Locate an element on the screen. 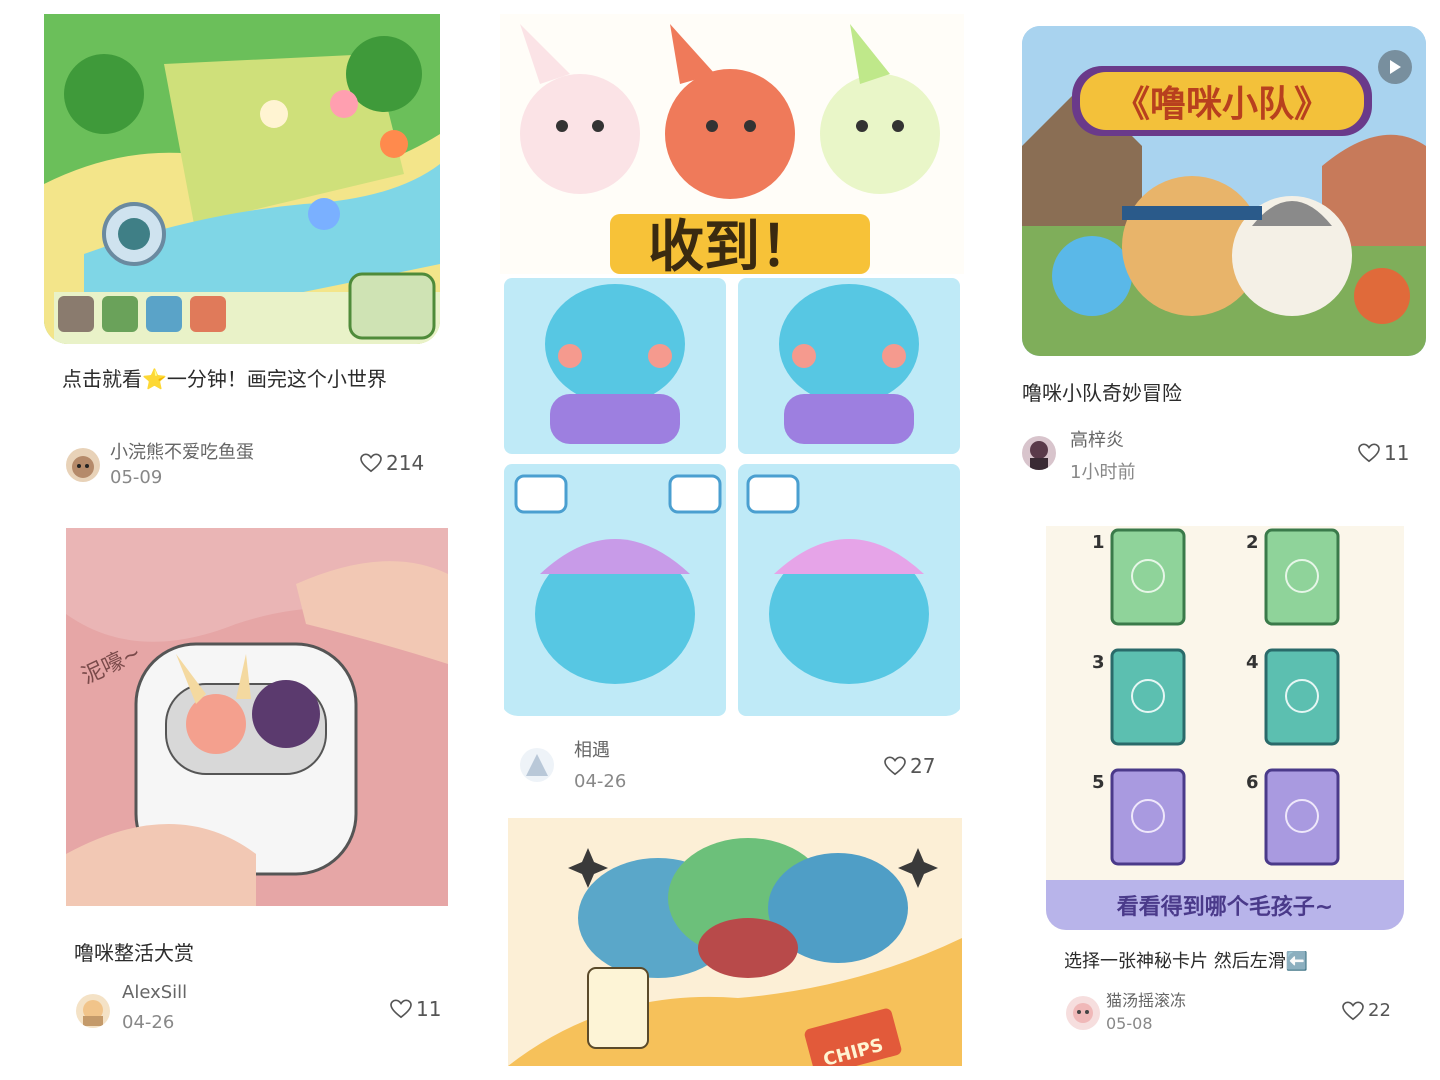 The height and width of the screenshot is (1080, 1440). like-button: 27 is located at coordinates (909, 766).